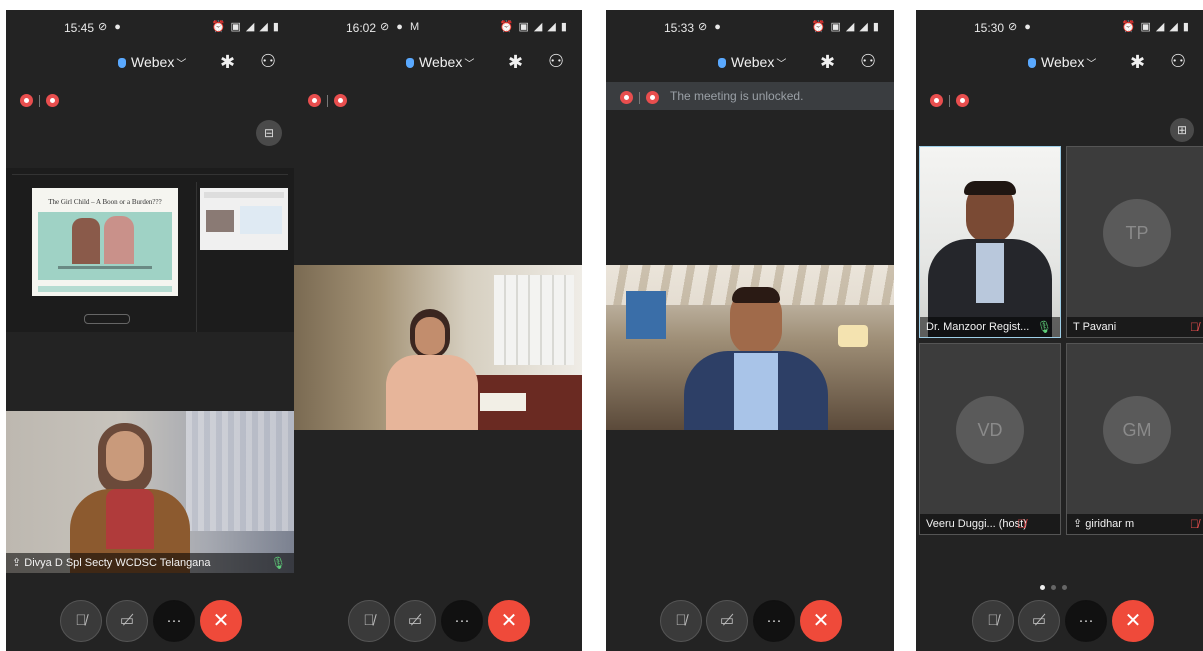 This screenshot has width=1203, height=651. Describe the element at coordinates (990, 242) in the screenshot. I see `participant-tile: Dr. Manzoor Regist... 🎙` at that location.